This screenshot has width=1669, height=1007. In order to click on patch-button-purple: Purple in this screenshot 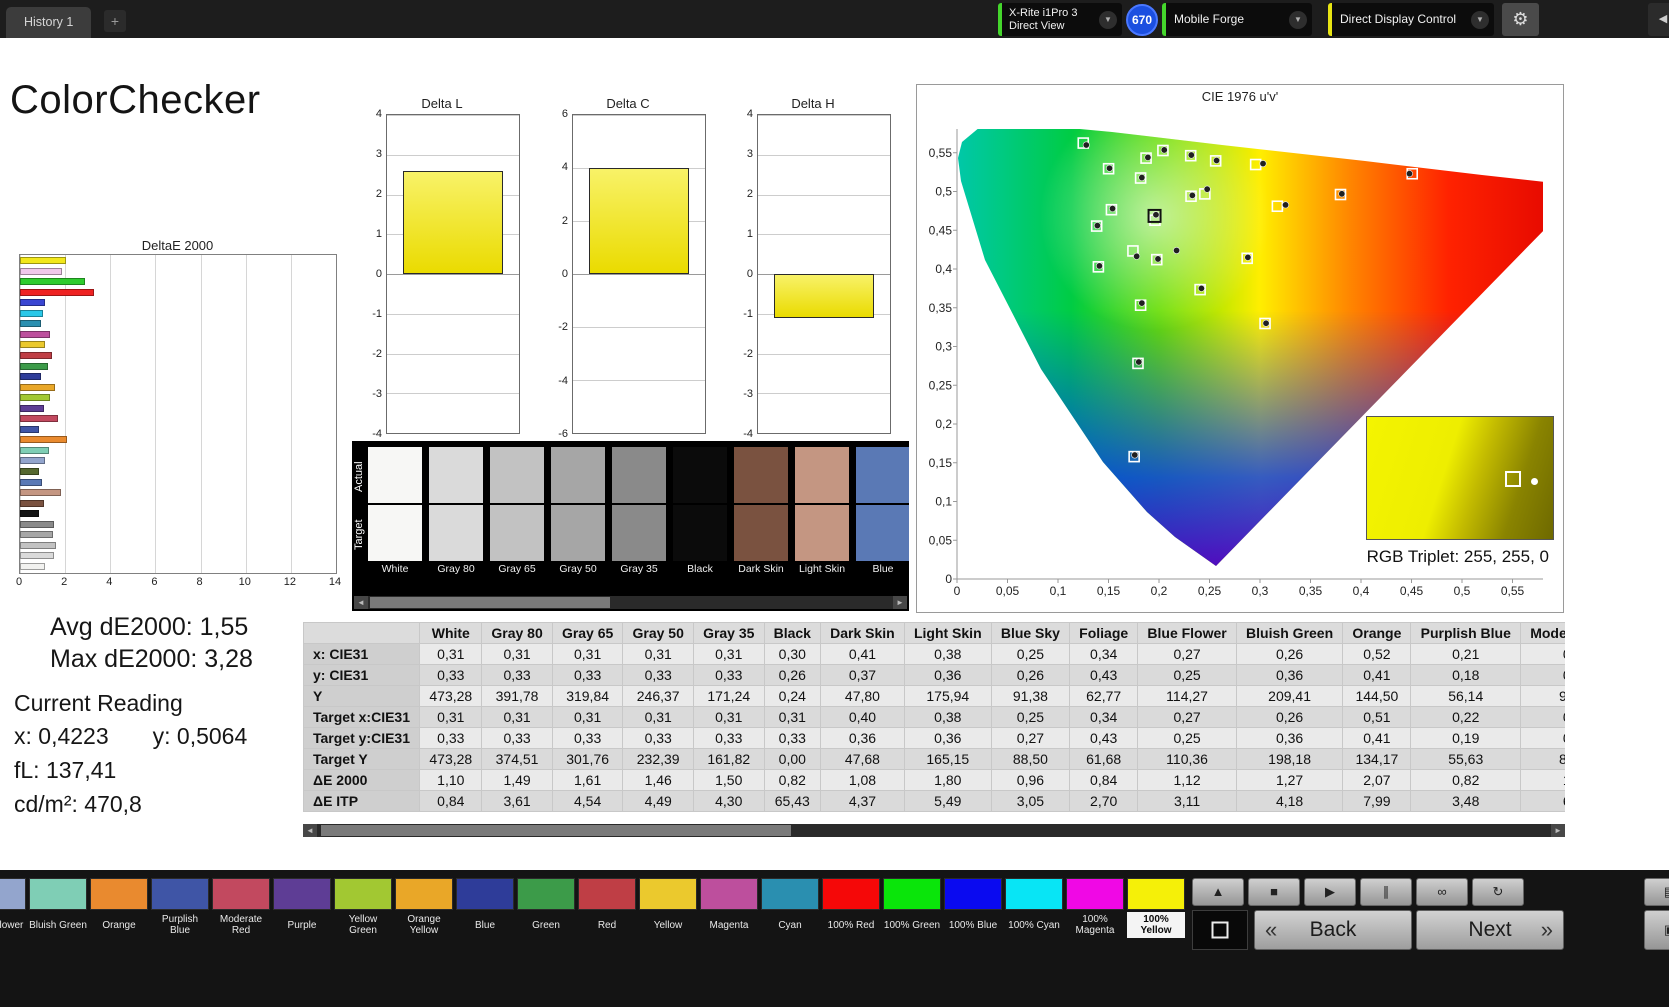, I will do `click(302, 908)`.